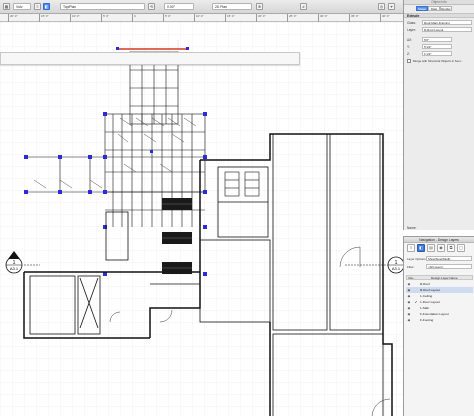 This screenshot has height=416, width=474. What do you see at coordinates (437, 39) in the screenshot?
I see `delta-x-field: 6'0"` at bounding box center [437, 39].